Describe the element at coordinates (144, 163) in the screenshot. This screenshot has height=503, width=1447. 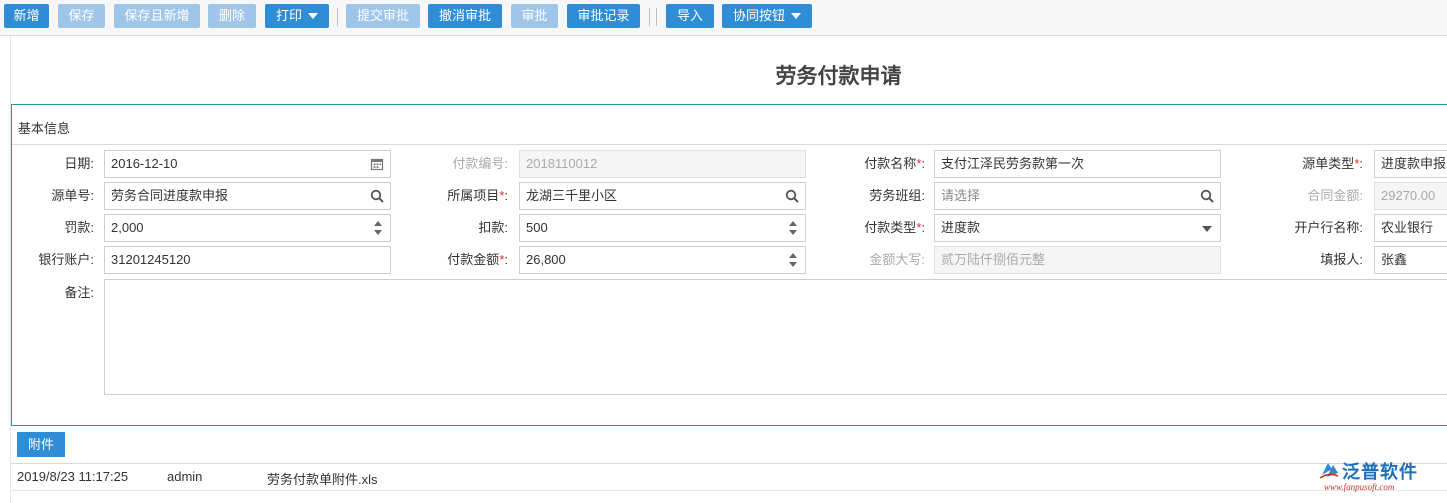
I see `date-value: 2016-12-10` at that location.